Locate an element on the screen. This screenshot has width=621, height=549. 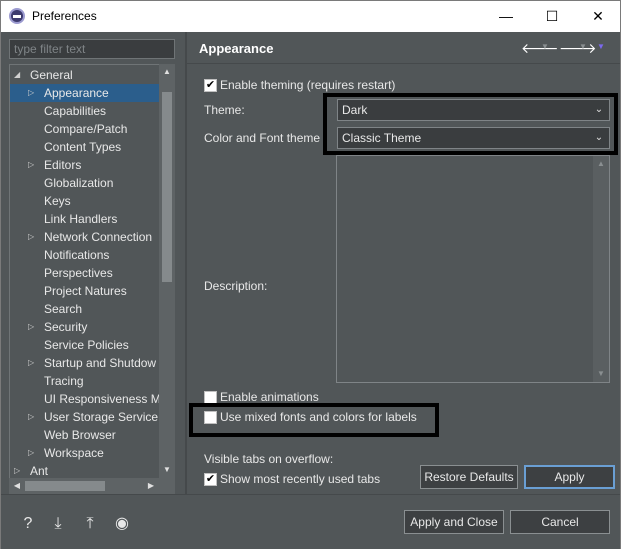
tree-item: ▷ User Storage Service is located at coordinates (90, 417).